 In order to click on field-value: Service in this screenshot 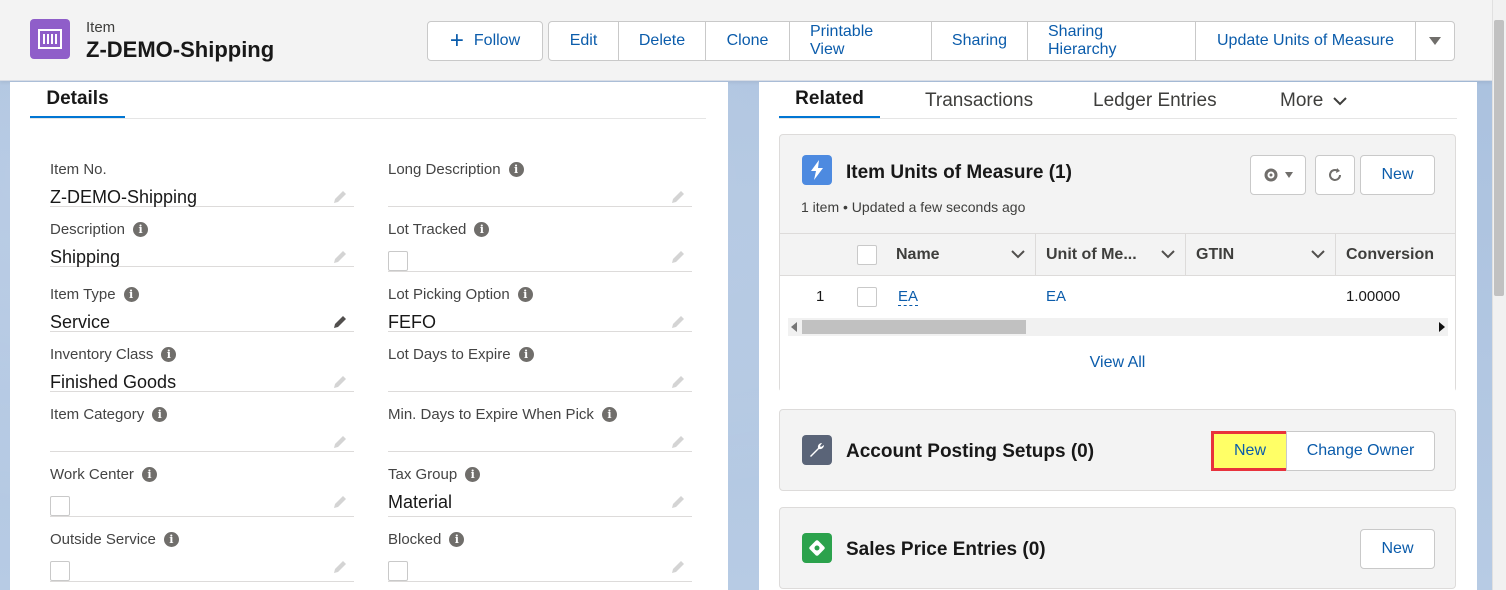, I will do `click(80, 322)`.